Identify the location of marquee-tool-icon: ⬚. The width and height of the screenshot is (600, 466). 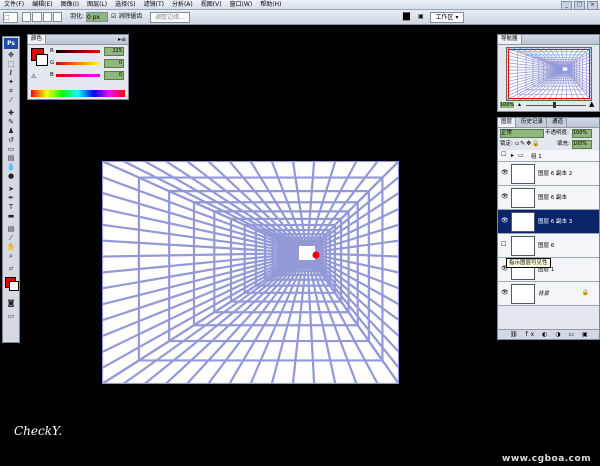
(11, 64).